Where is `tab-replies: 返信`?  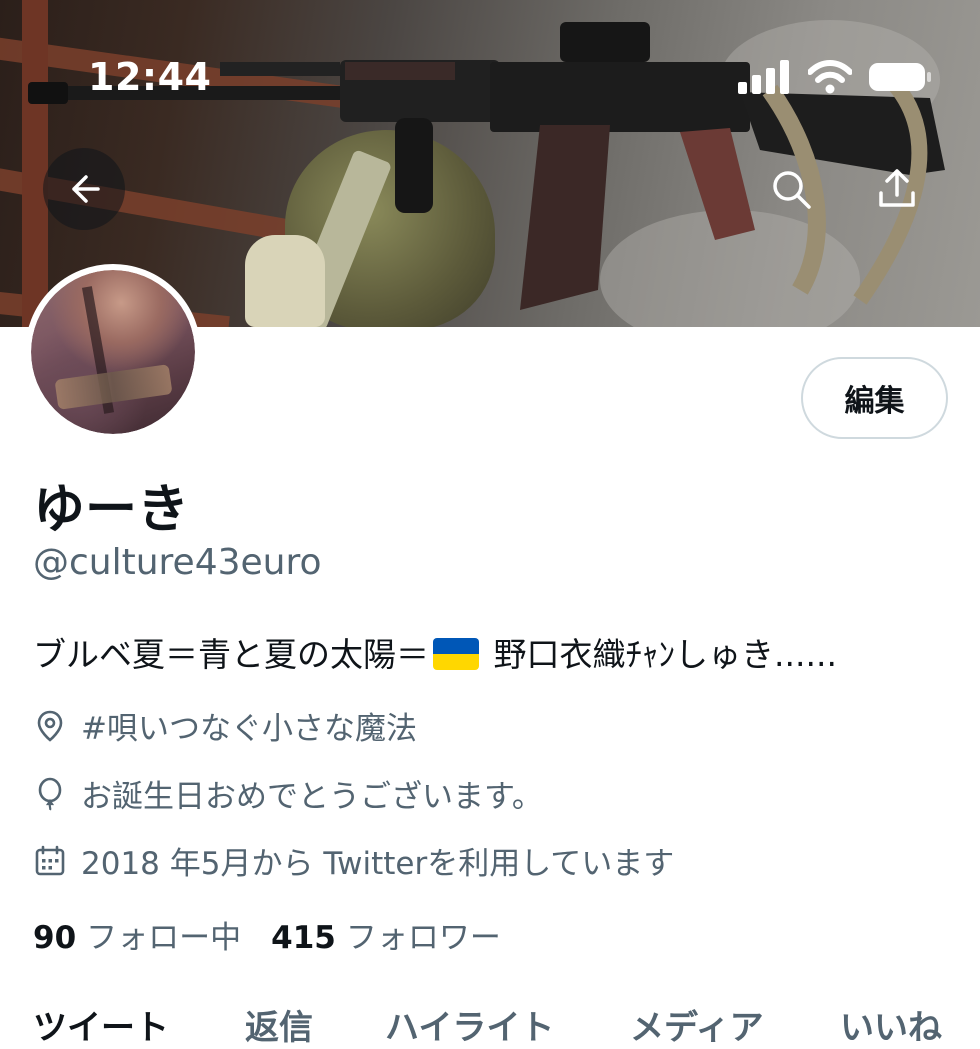 tab-replies: 返信 is located at coordinates (279, 1024).